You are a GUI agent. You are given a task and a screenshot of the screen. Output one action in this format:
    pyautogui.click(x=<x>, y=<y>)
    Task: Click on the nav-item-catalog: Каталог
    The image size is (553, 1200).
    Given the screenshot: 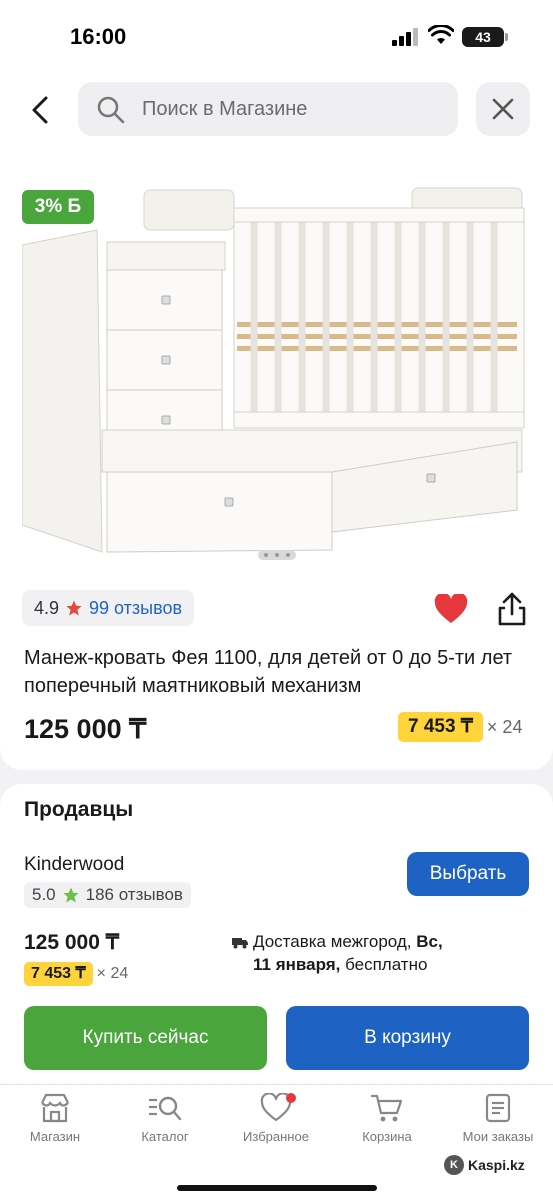 What is the action you would take?
    pyautogui.click(x=165, y=1118)
    